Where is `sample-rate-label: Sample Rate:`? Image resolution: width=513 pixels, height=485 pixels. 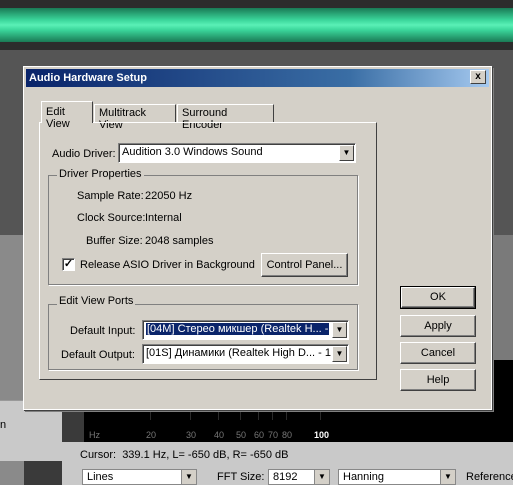
sample-rate-label: Sample Rate: is located at coordinates (110, 196).